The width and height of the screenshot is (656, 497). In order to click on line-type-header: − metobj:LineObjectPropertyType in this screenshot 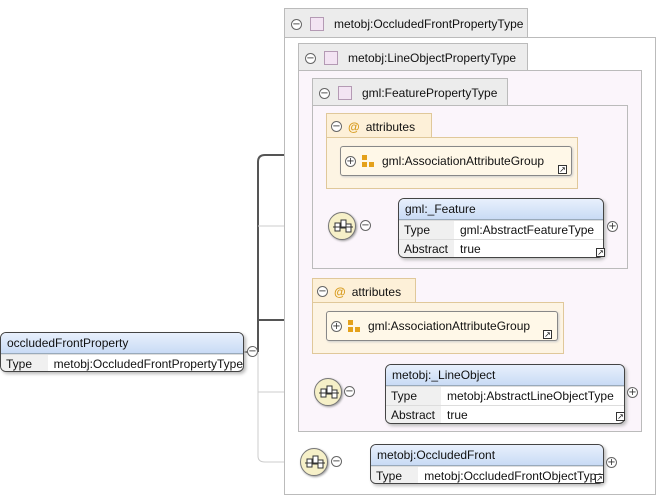, I will do `click(413, 57)`.